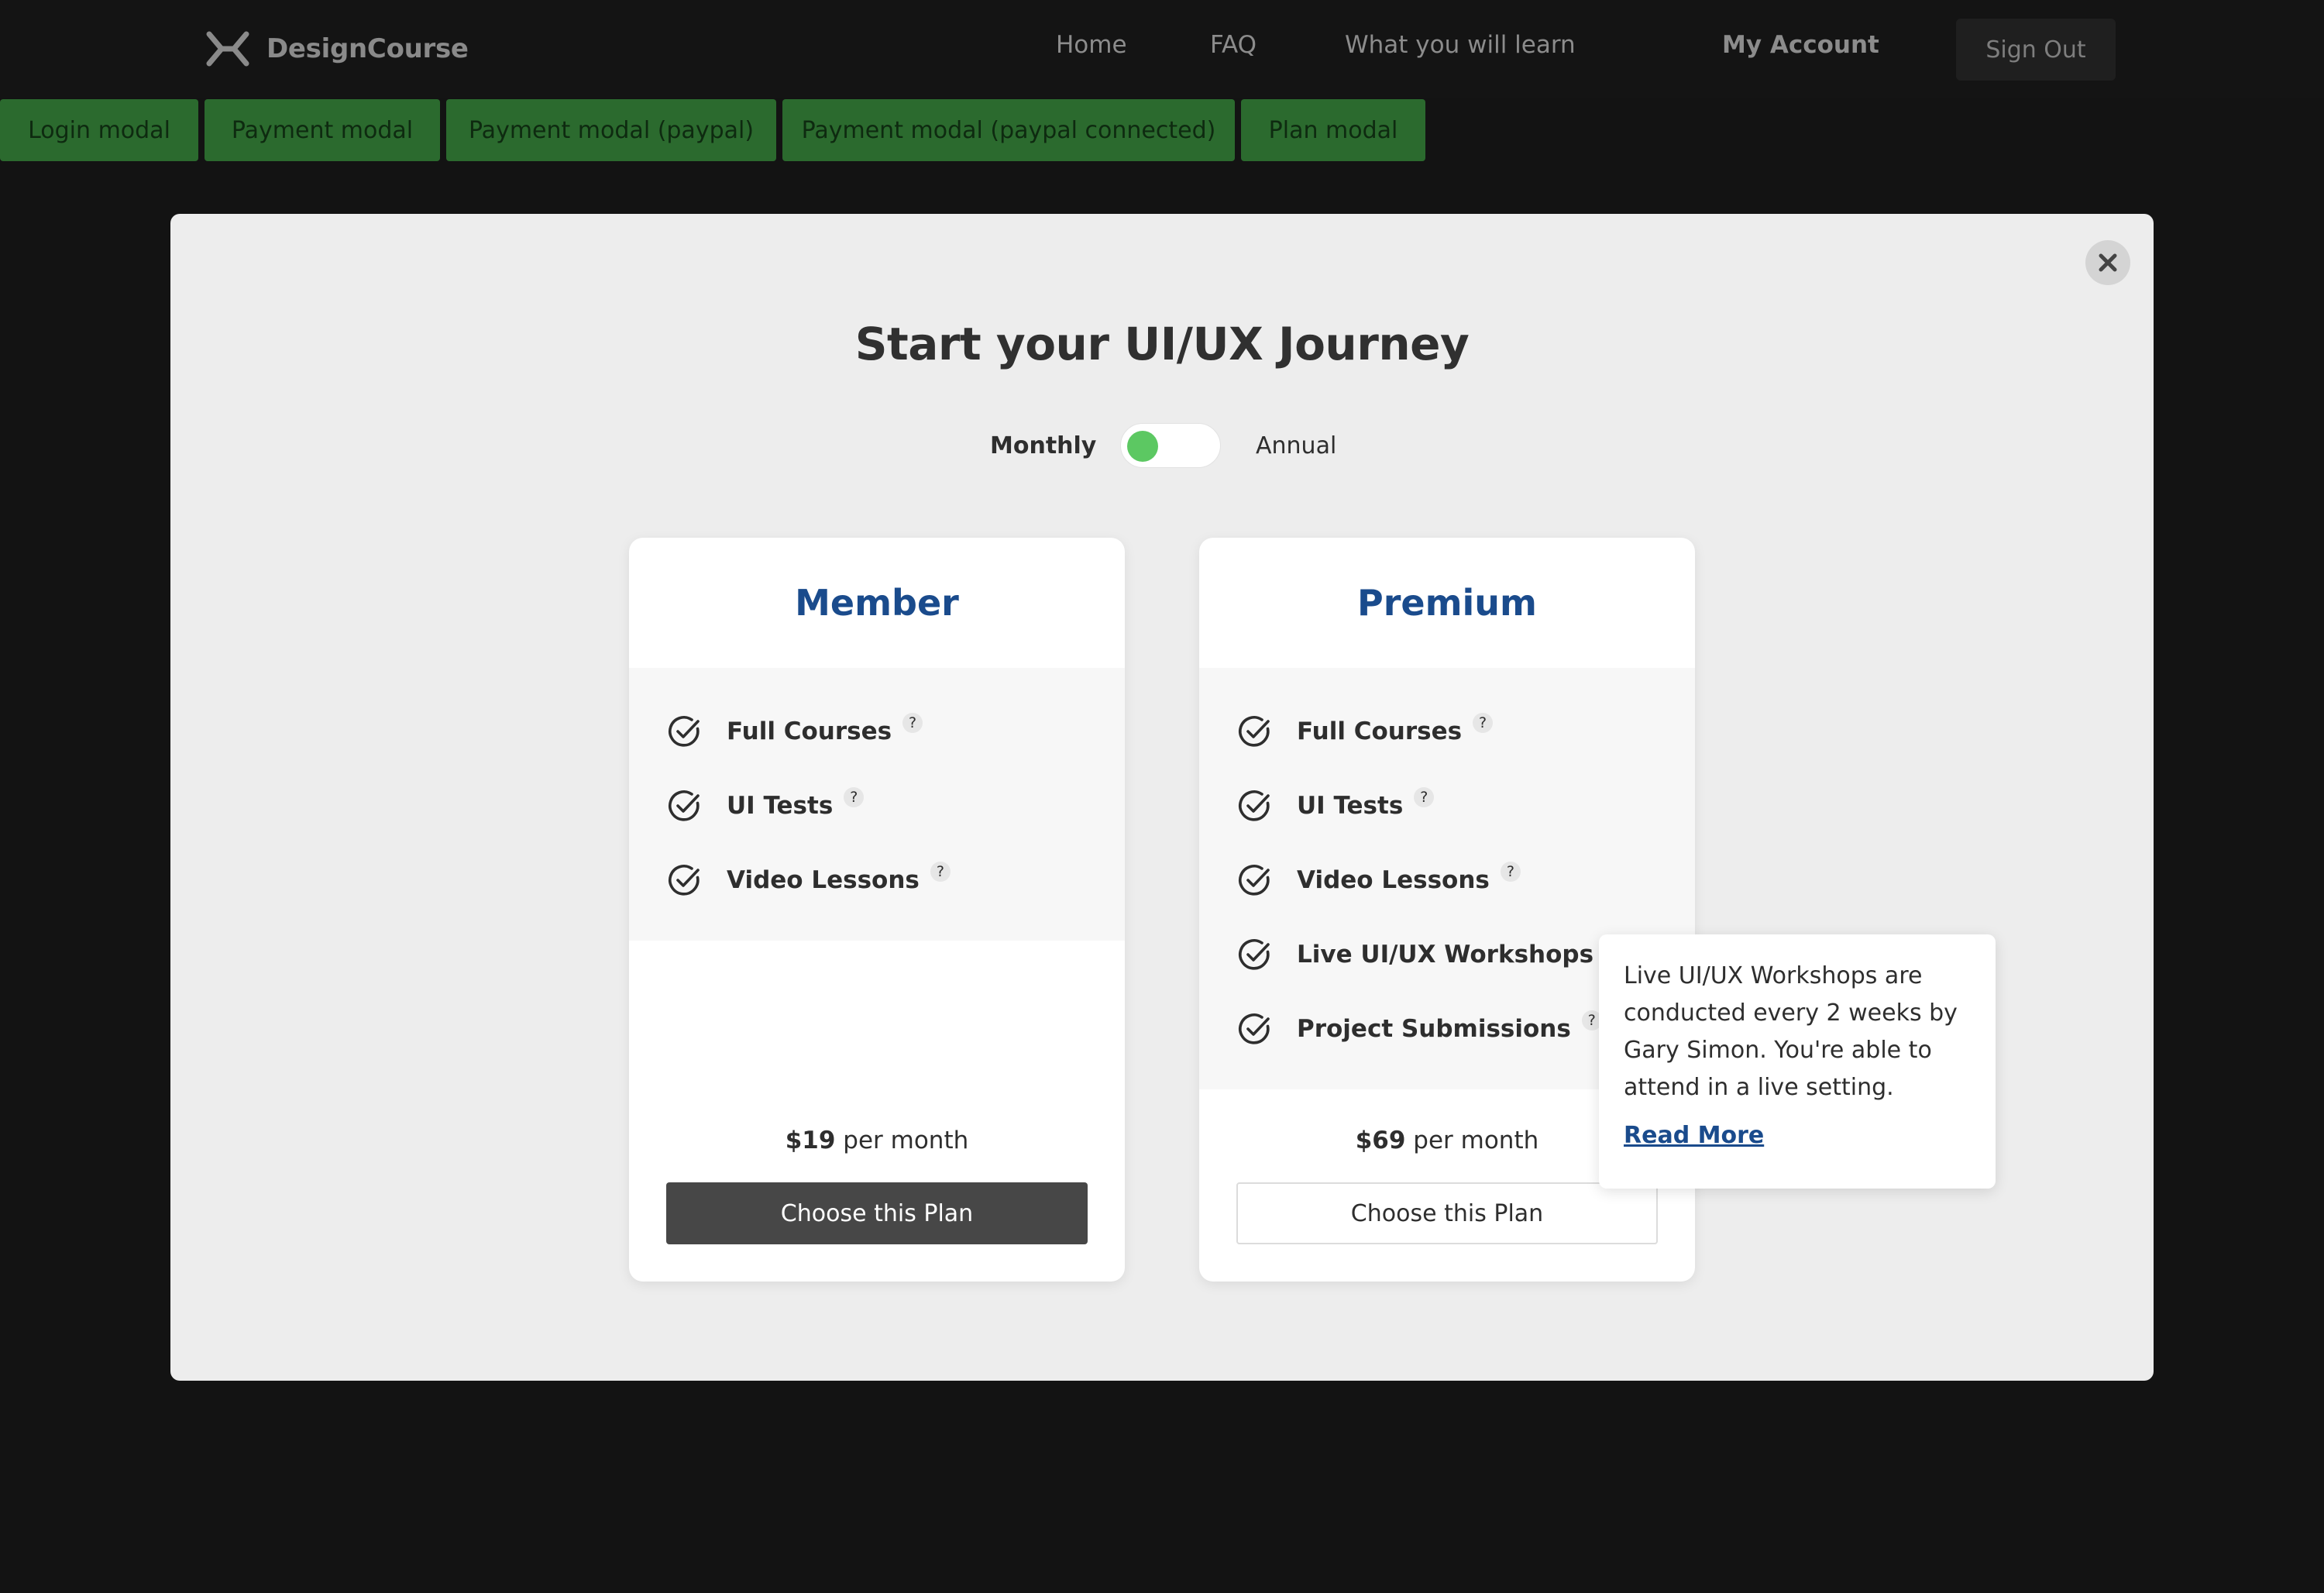 The width and height of the screenshot is (2324, 1593). Describe the element at coordinates (99, 130) in the screenshot. I see `login-modal-button: Login modal` at that location.